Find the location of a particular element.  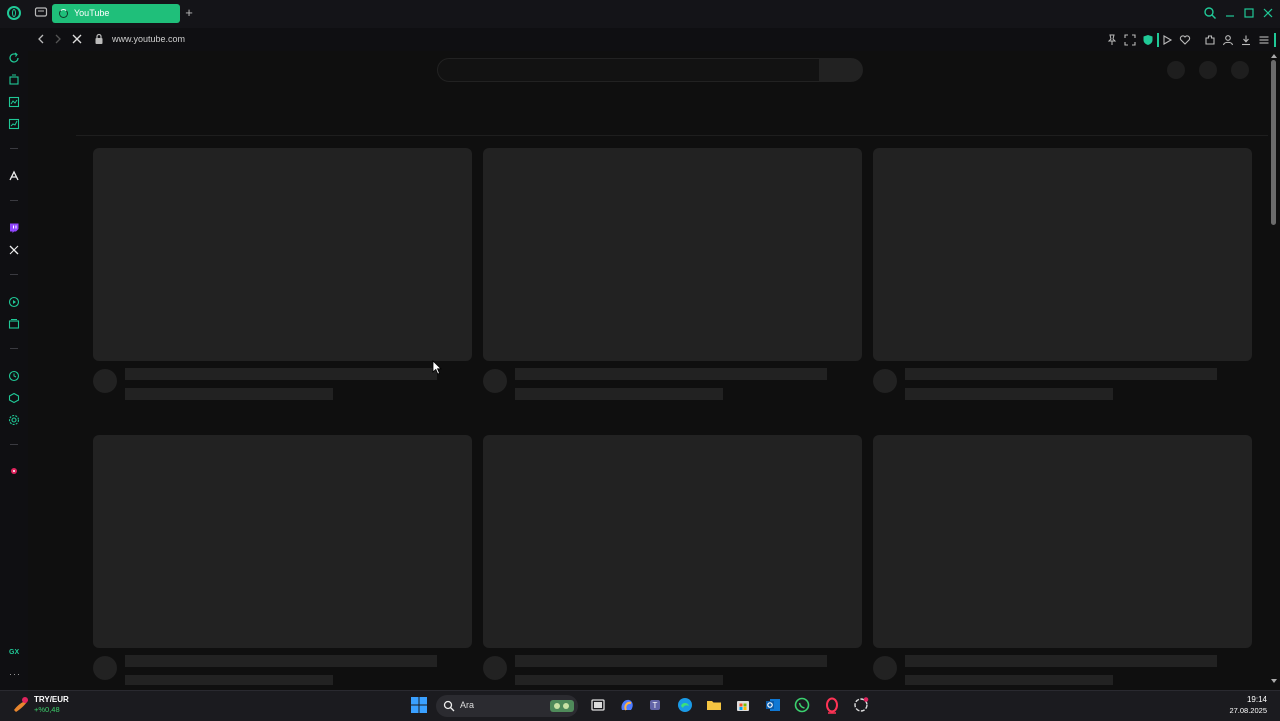

search-highlight-icon is located at coordinates (562, 706).